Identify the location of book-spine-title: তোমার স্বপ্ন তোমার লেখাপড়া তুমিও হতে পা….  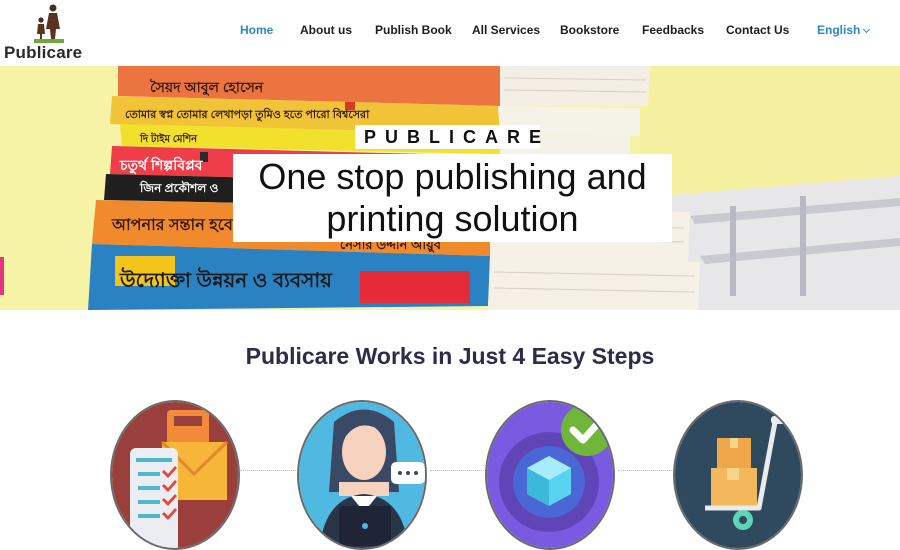
(247, 115).